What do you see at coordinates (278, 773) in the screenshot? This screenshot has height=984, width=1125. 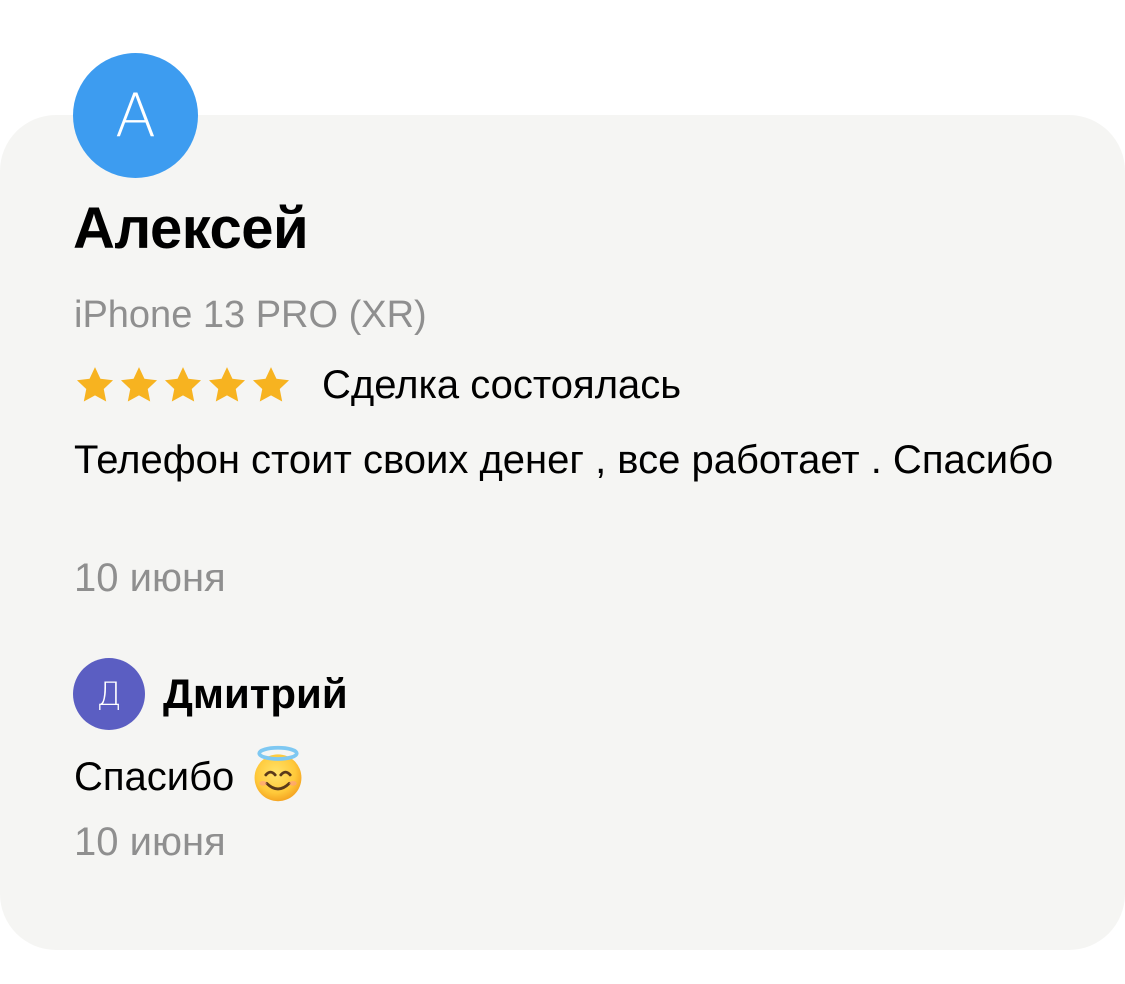 I see `smiling-face-with-halo-icon` at bounding box center [278, 773].